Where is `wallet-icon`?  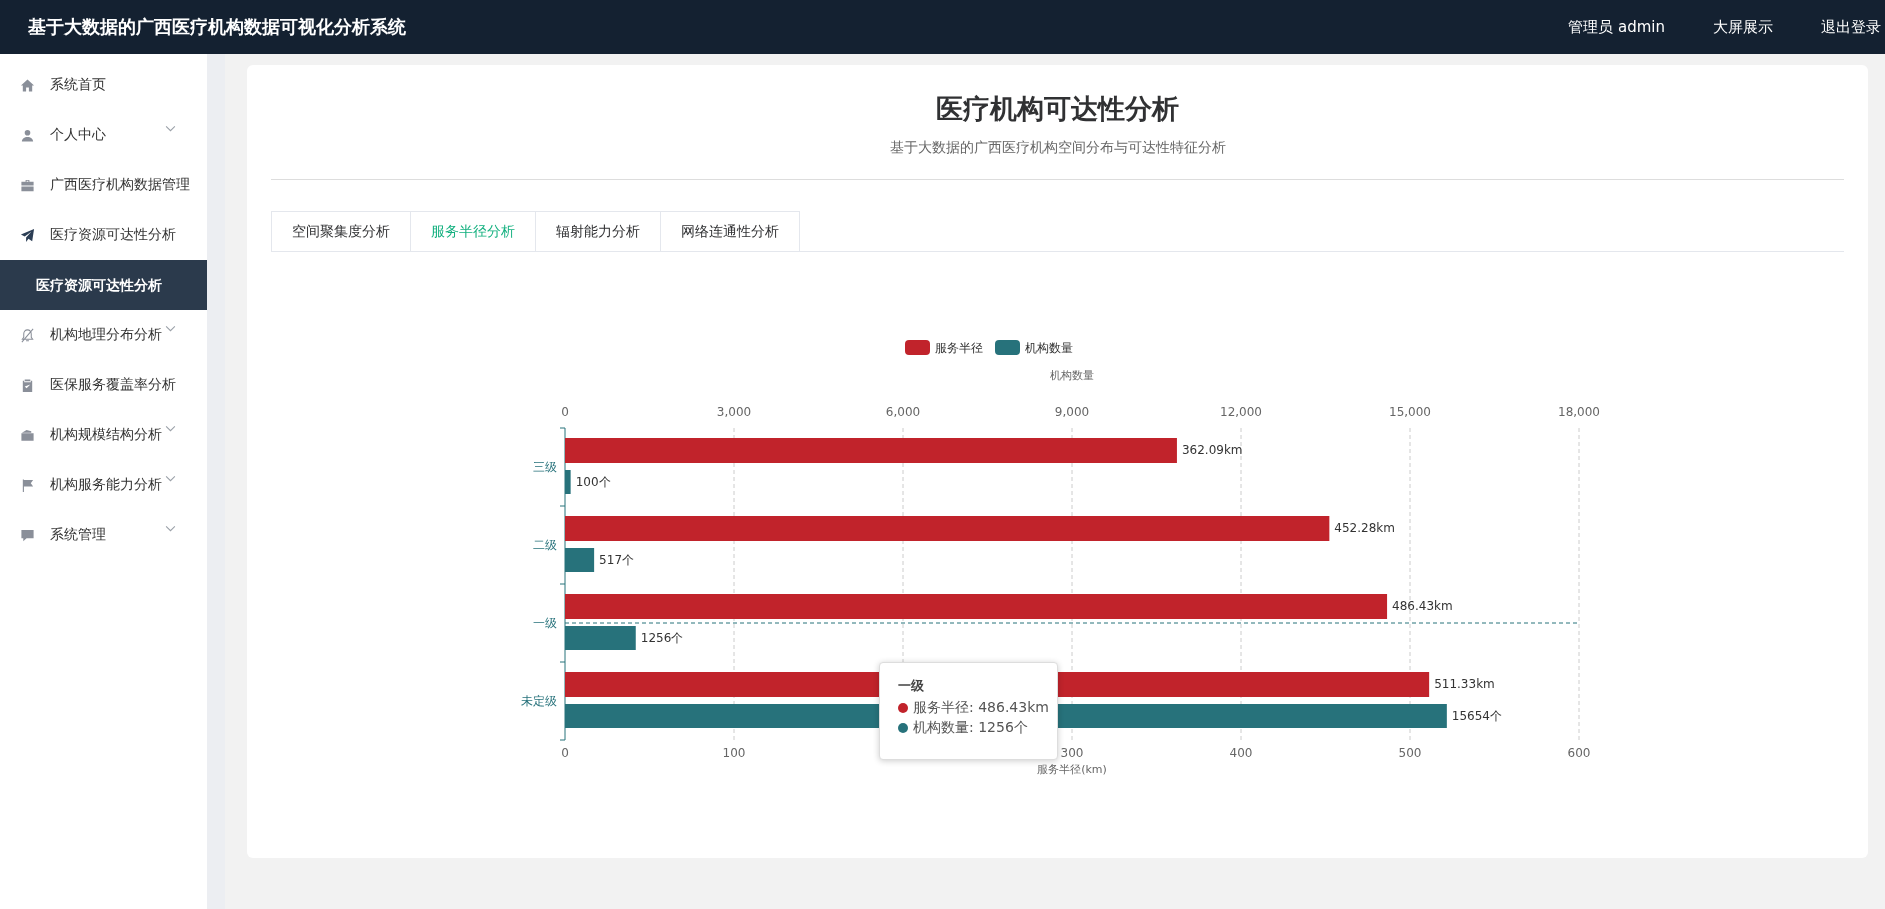
wallet-icon is located at coordinates (27, 435).